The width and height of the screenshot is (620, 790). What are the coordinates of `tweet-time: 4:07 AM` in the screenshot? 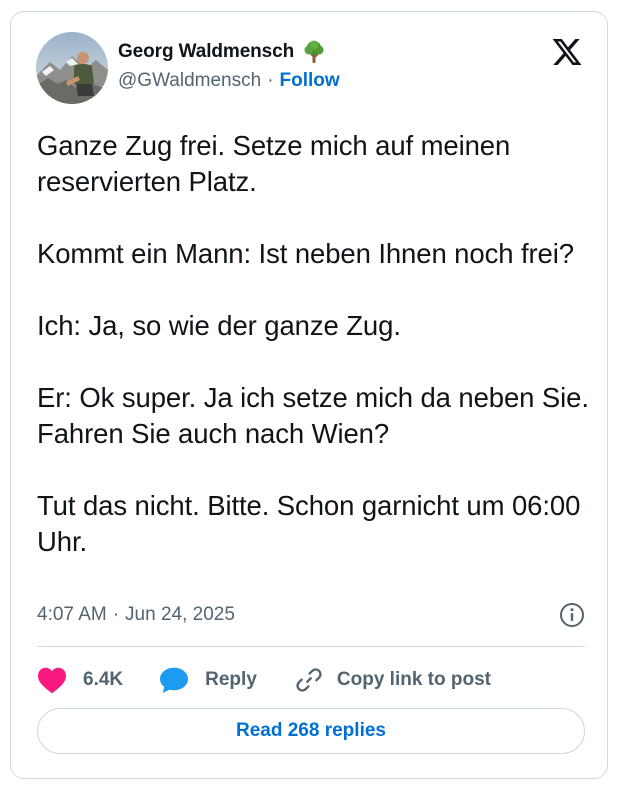 It's located at (72, 615).